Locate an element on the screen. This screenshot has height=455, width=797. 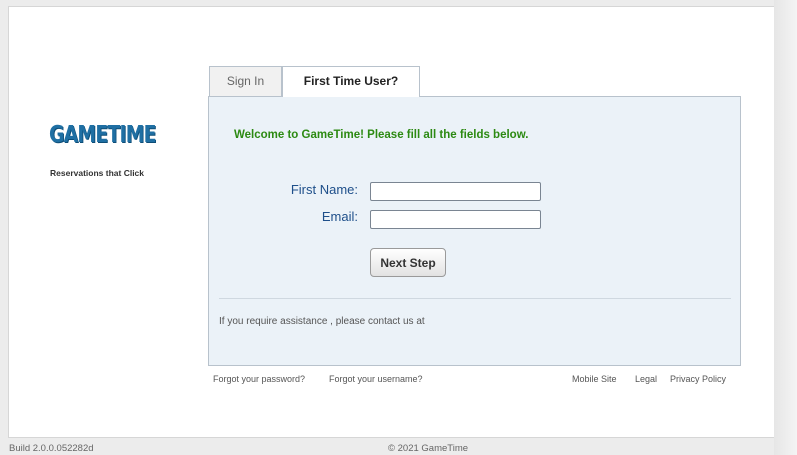
gametime-logo: GAMETIME is located at coordinates (103, 135).